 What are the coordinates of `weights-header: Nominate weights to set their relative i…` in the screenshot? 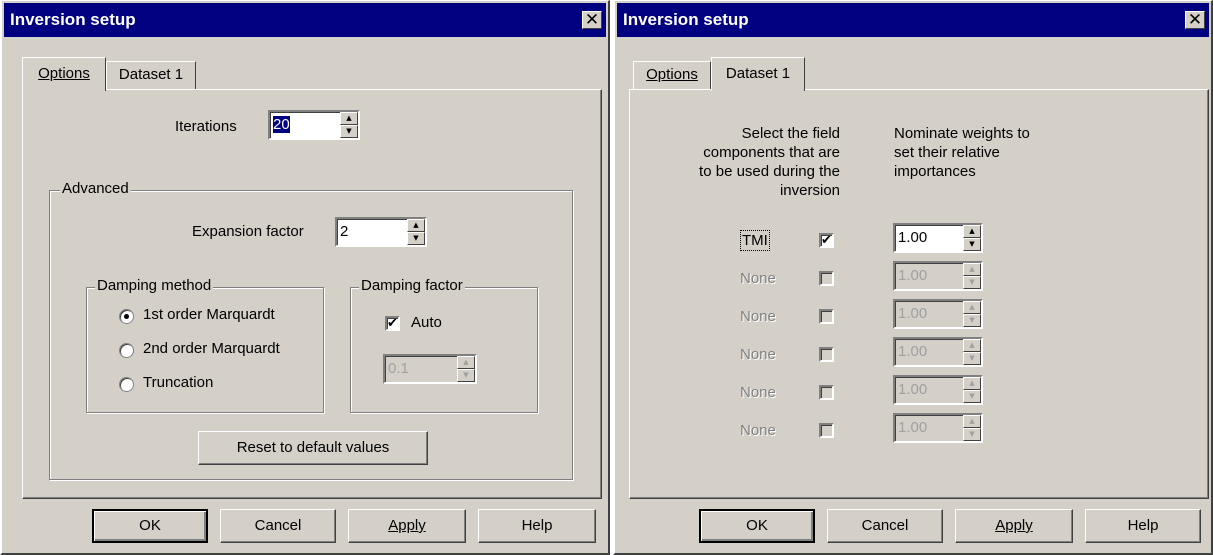 It's located at (962, 152).